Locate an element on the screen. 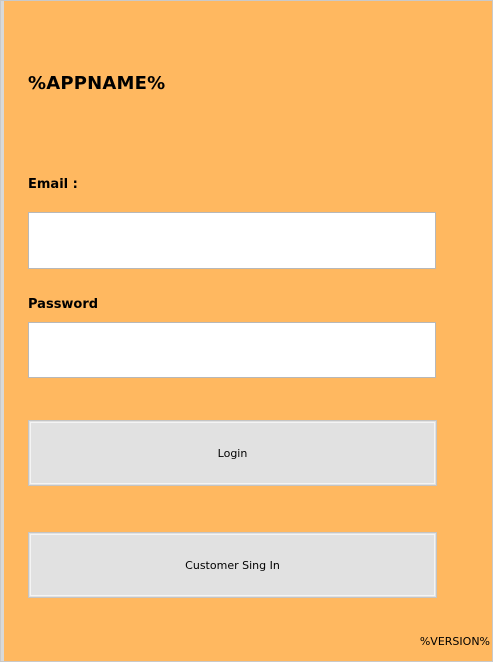 Image resolution: width=493 pixels, height=662 pixels. login-button: Login is located at coordinates (232, 453).